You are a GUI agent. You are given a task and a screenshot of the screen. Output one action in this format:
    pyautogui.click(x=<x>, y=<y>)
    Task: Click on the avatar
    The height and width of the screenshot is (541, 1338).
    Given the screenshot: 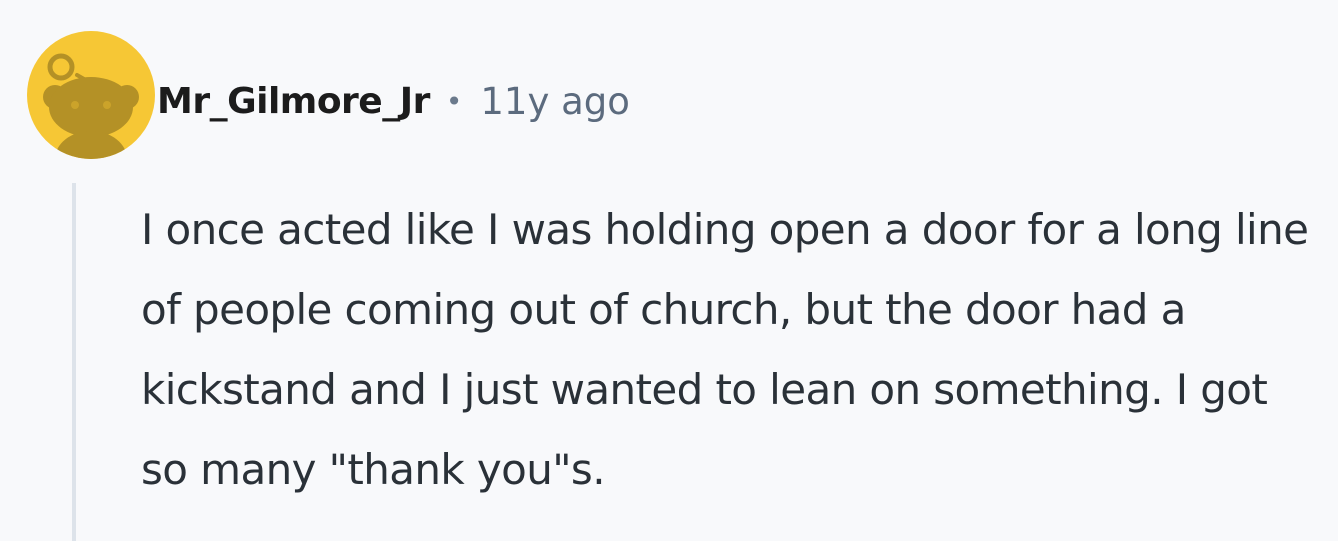 What is the action you would take?
    pyautogui.click(x=91, y=95)
    